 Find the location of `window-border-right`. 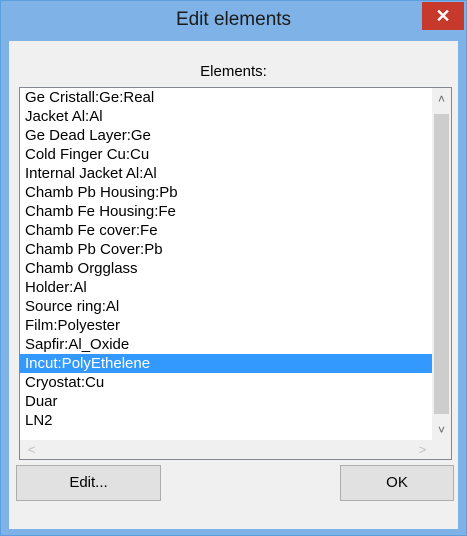

window-border-right is located at coordinates (462, 288).